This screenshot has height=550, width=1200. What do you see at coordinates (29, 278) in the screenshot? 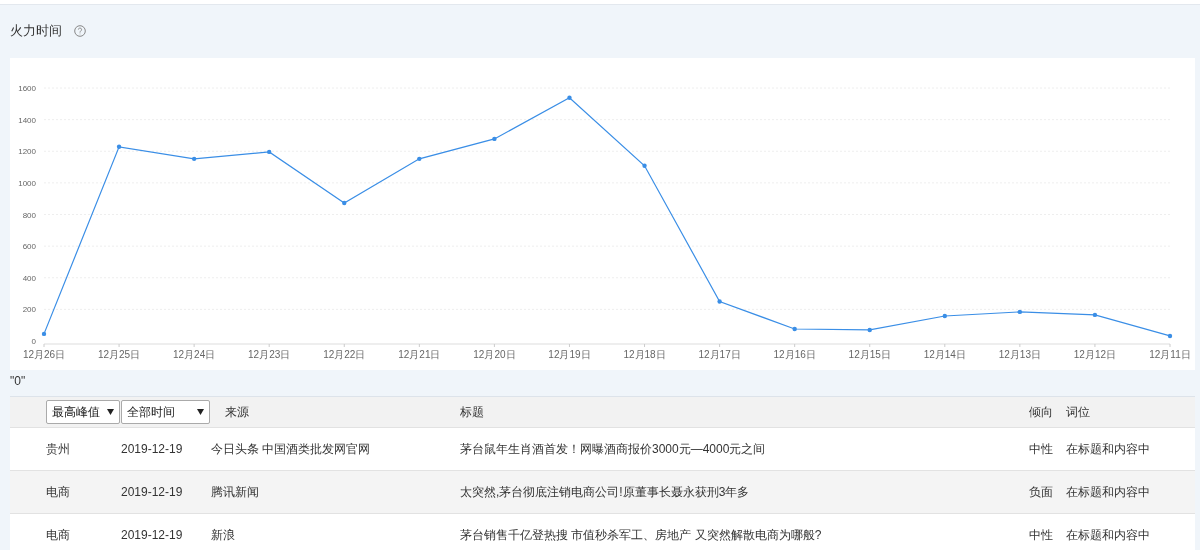
I see `y-tick-label: 400` at bounding box center [29, 278].